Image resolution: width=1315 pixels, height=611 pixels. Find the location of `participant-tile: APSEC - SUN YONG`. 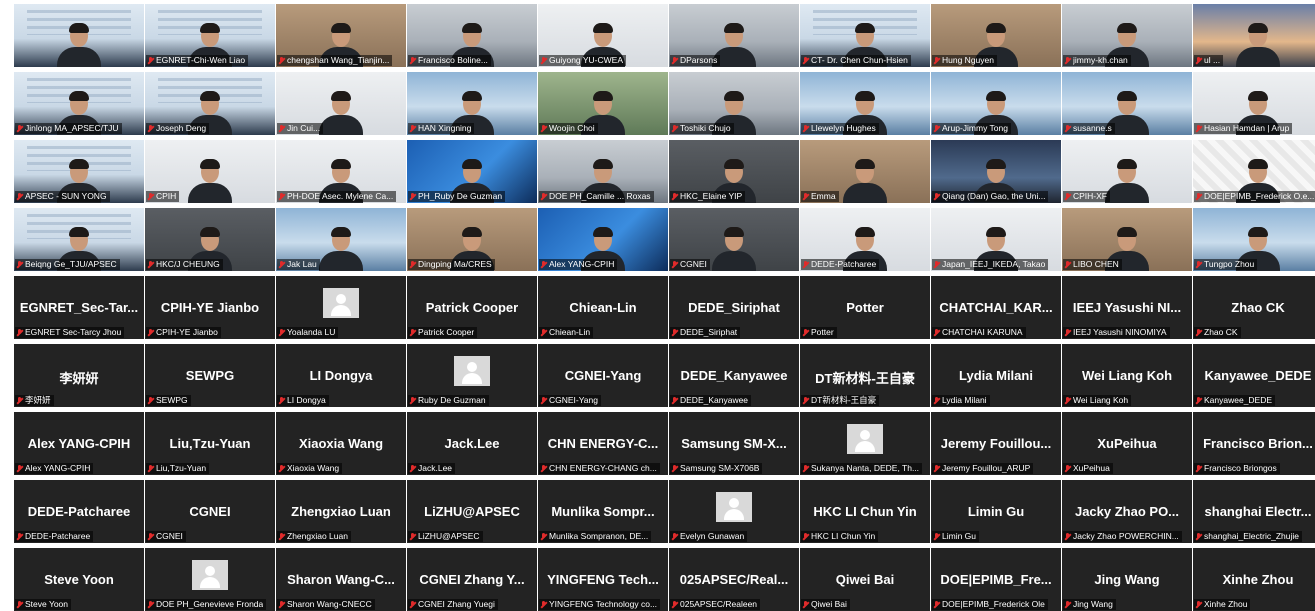

participant-tile: APSEC - SUN YONG is located at coordinates (79, 171).